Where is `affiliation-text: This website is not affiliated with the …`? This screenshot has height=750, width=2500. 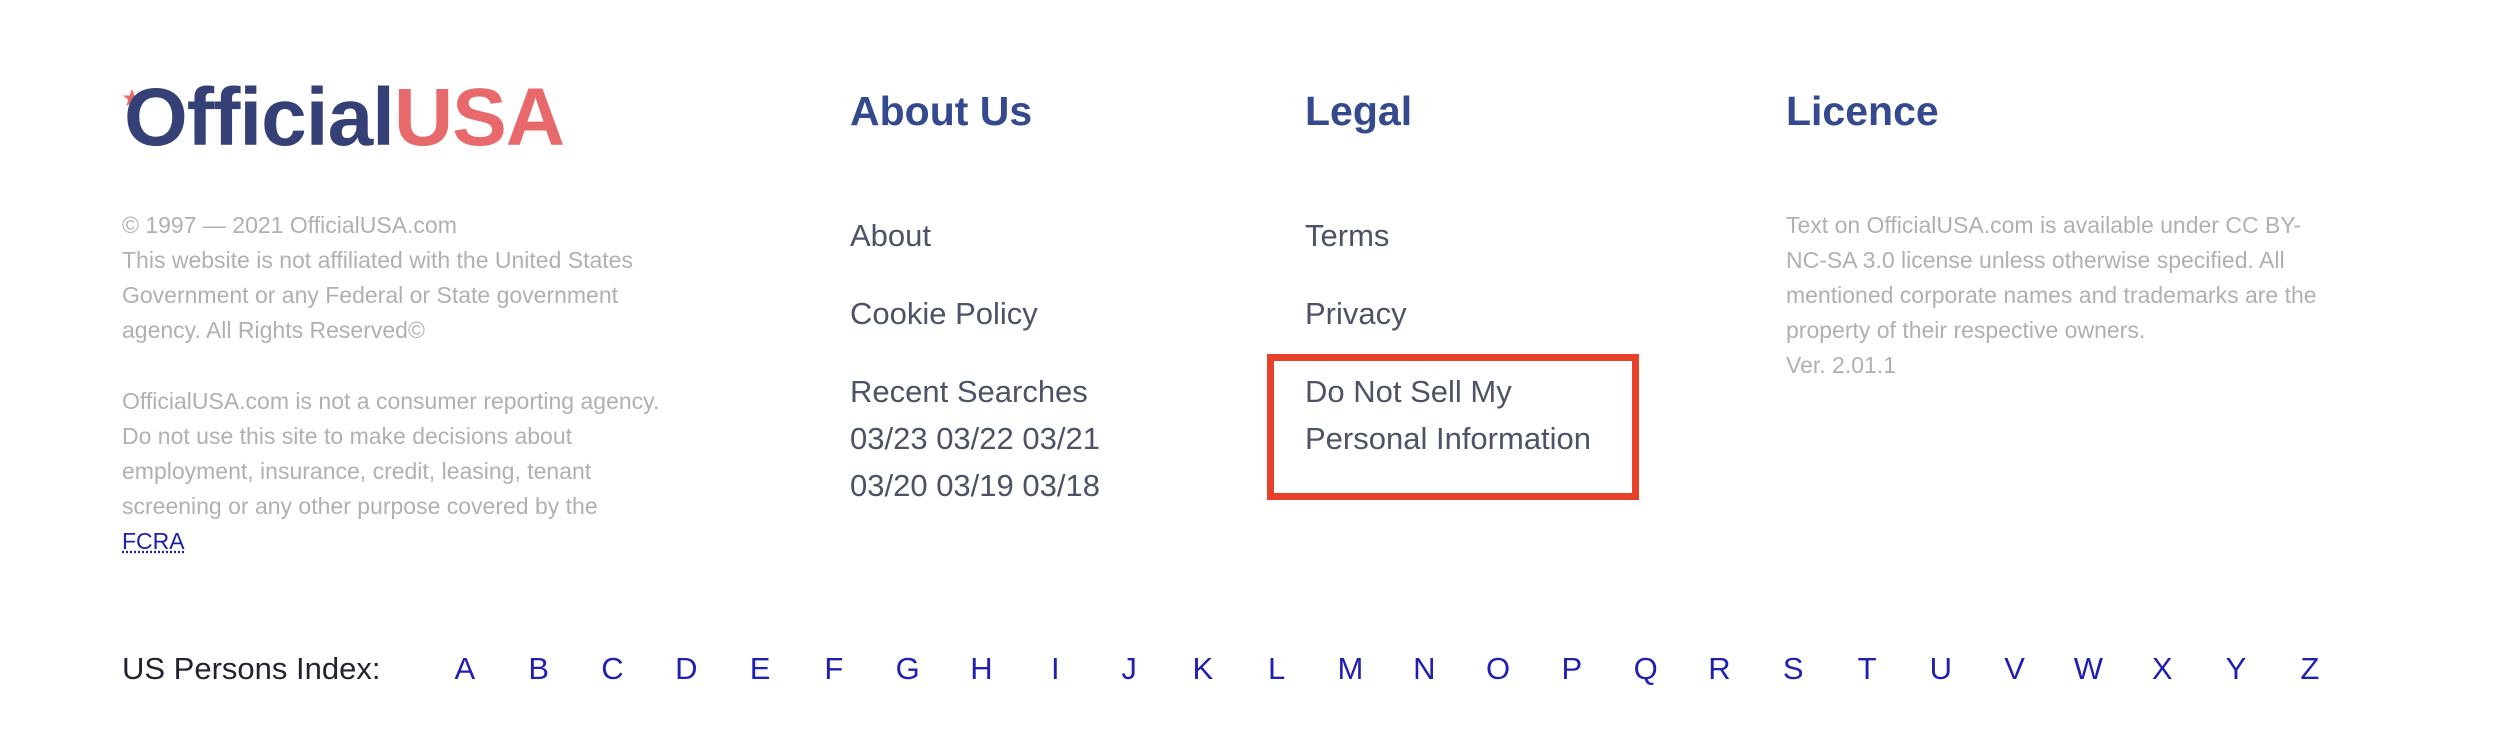
affiliation-text: This website is not affiliated with the … is located at coordinates (377, 295).